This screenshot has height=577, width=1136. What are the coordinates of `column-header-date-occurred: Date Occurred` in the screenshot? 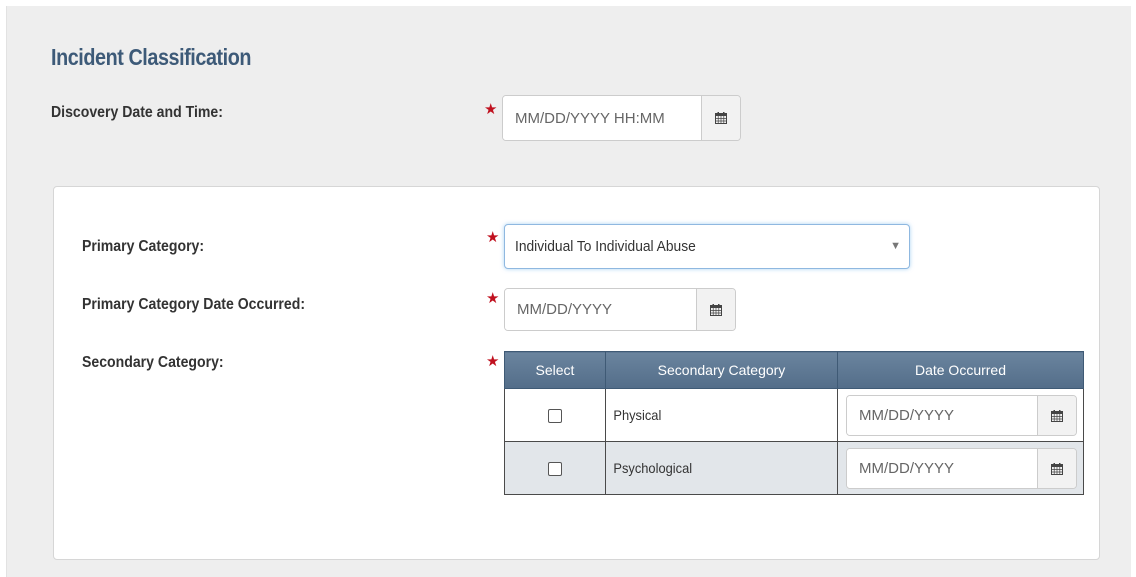 It's located at (960, 370).